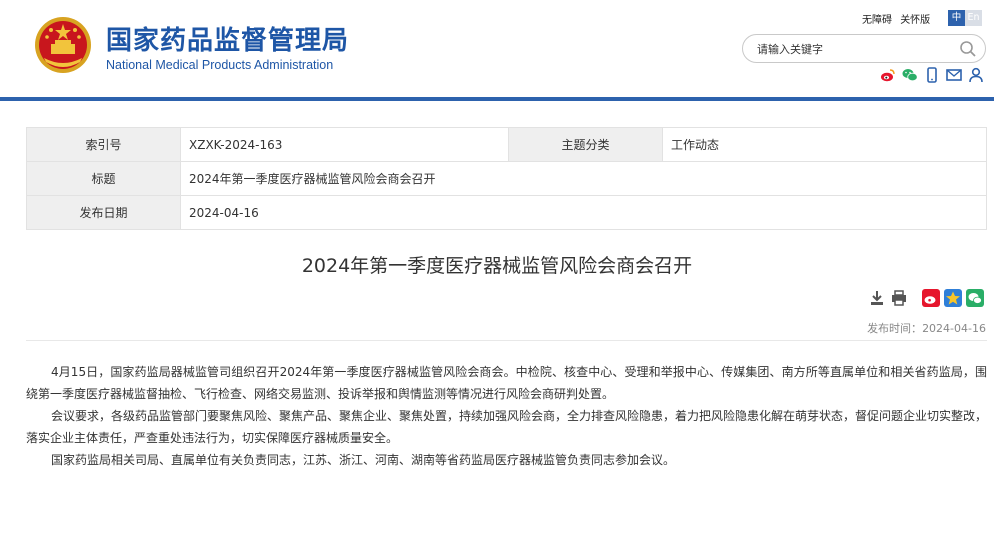 The image size is (994, 541). I want to click on index-label: 索引号, so click(103, 144).